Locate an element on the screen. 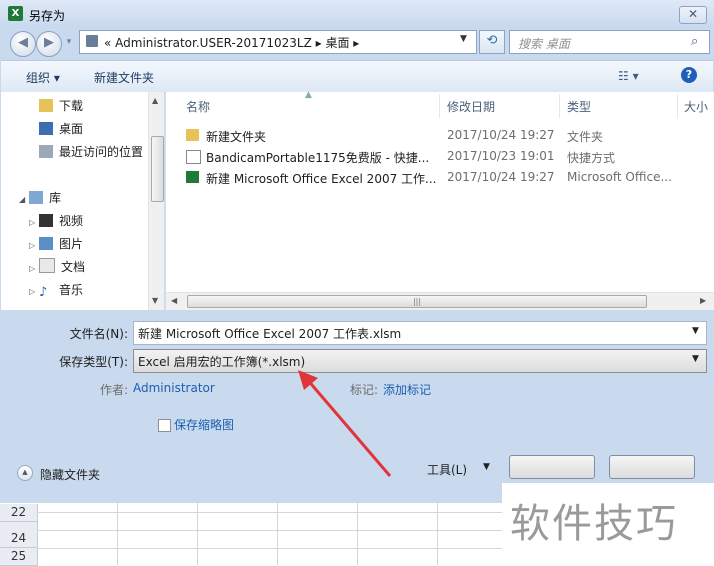  watermark: 软件技巧 is located at coordinates (608, 524).